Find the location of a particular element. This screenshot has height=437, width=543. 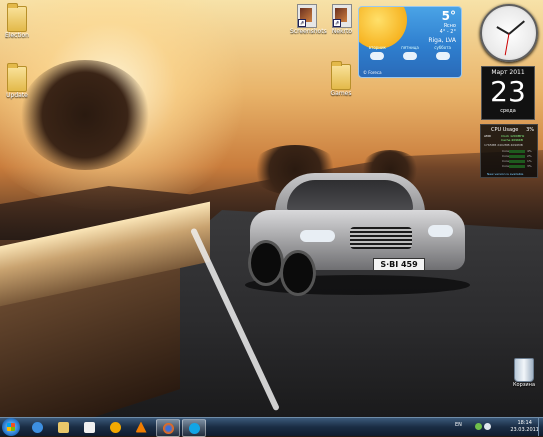

internet-explorer-icon is located at coordinates (37, 427).